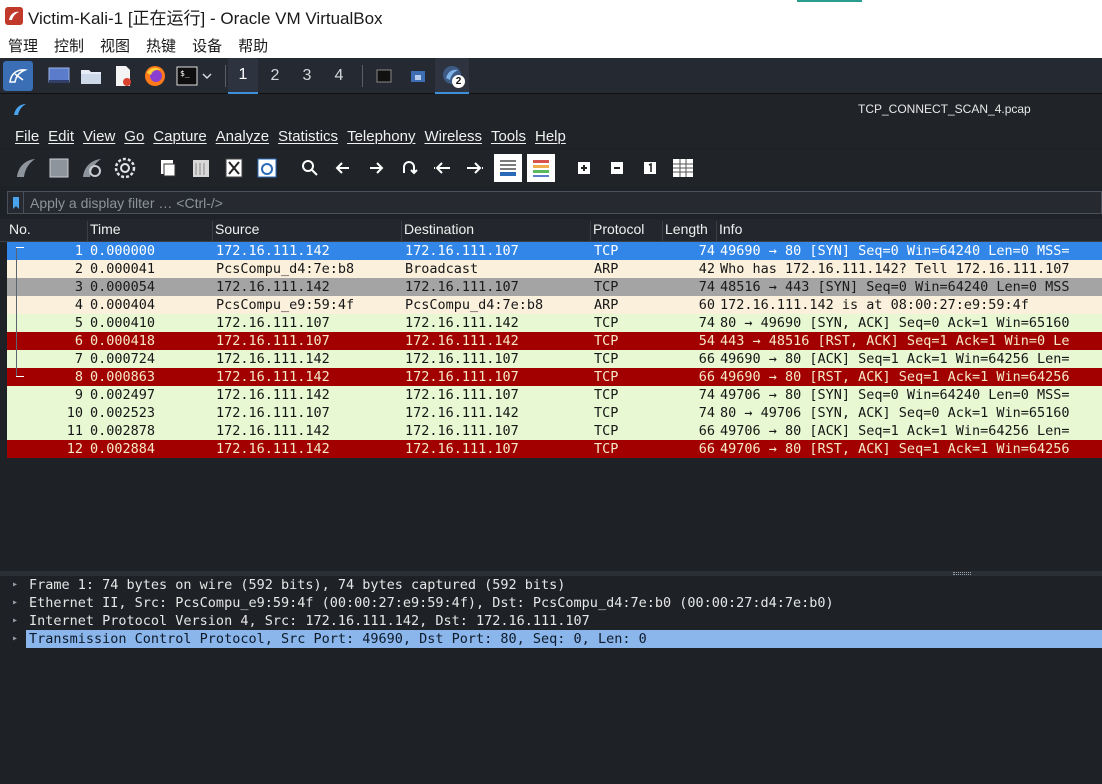 The image size is (1102, 784). I want to click on workspace-2: 2, so click(275, 76).